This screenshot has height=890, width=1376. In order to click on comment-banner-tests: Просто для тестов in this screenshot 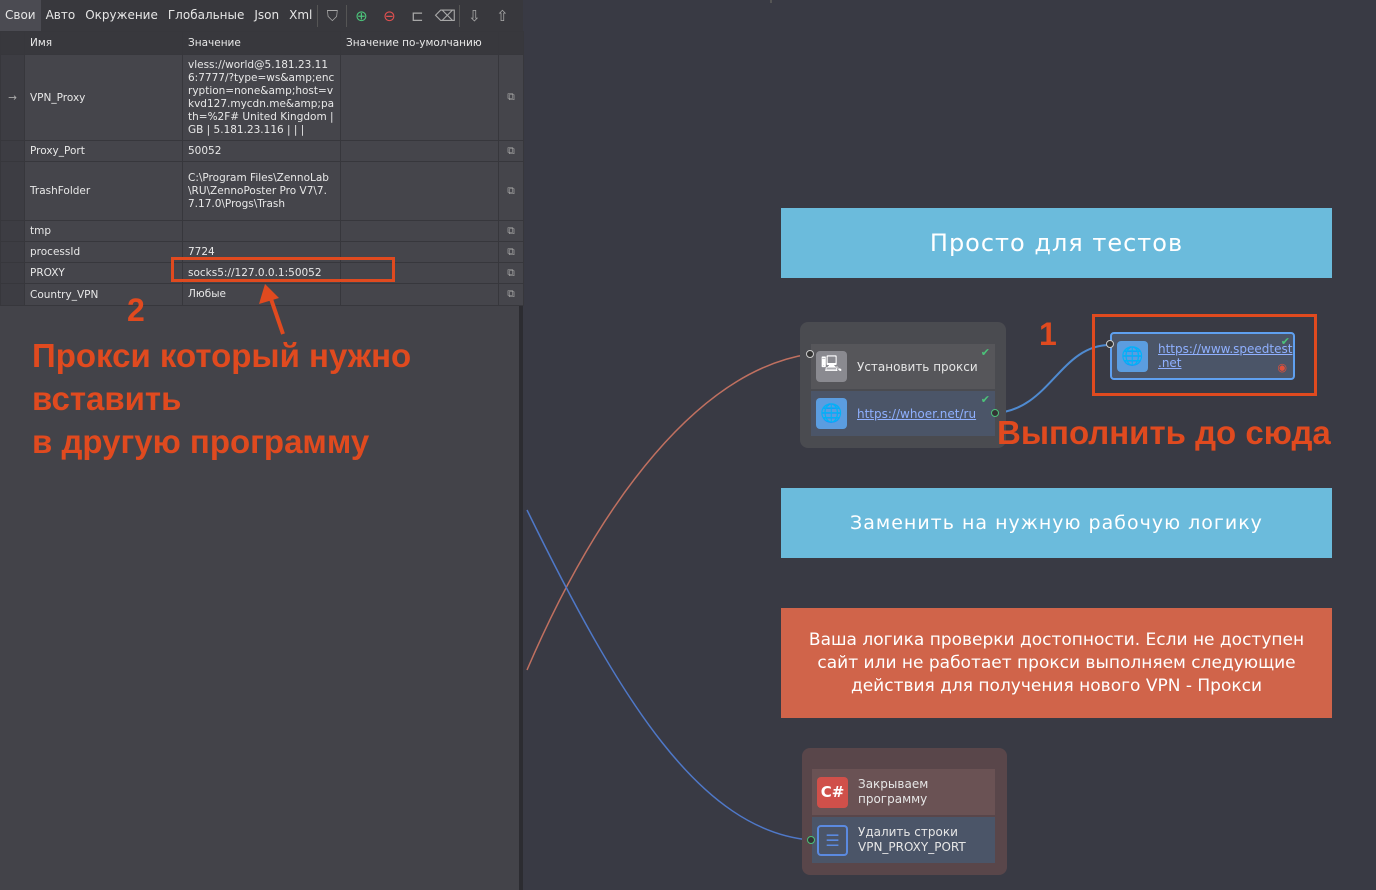, I will do `click(1056, 243)`.